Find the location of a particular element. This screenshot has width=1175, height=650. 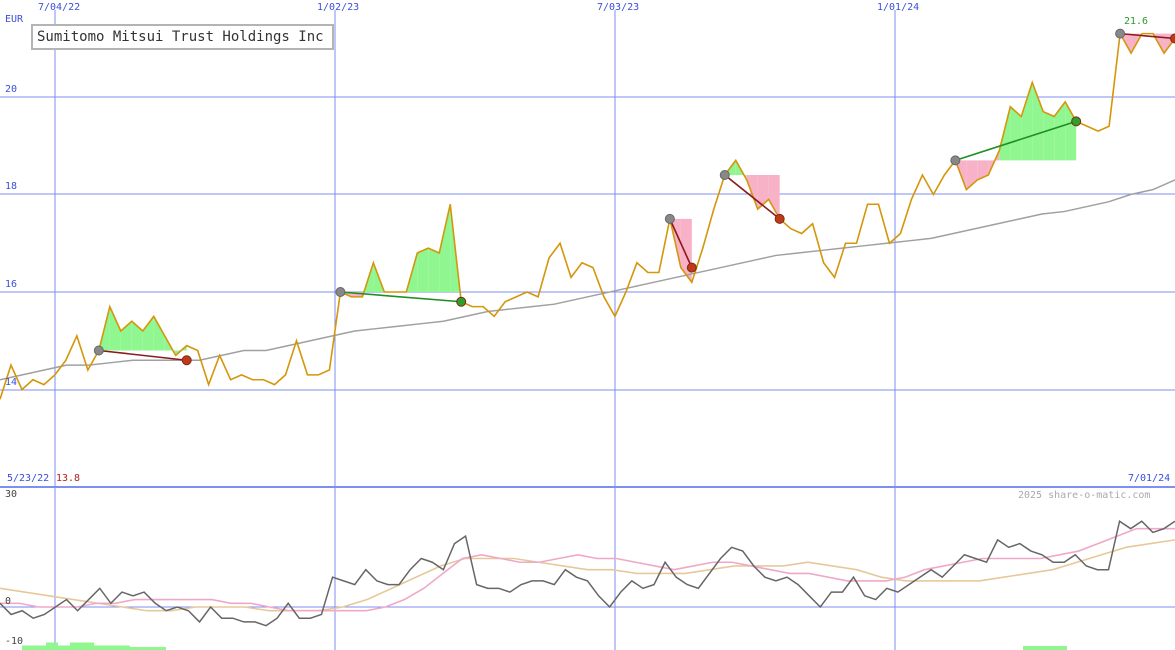

y-tick-label: 14 is located at coordinates (11, 382).